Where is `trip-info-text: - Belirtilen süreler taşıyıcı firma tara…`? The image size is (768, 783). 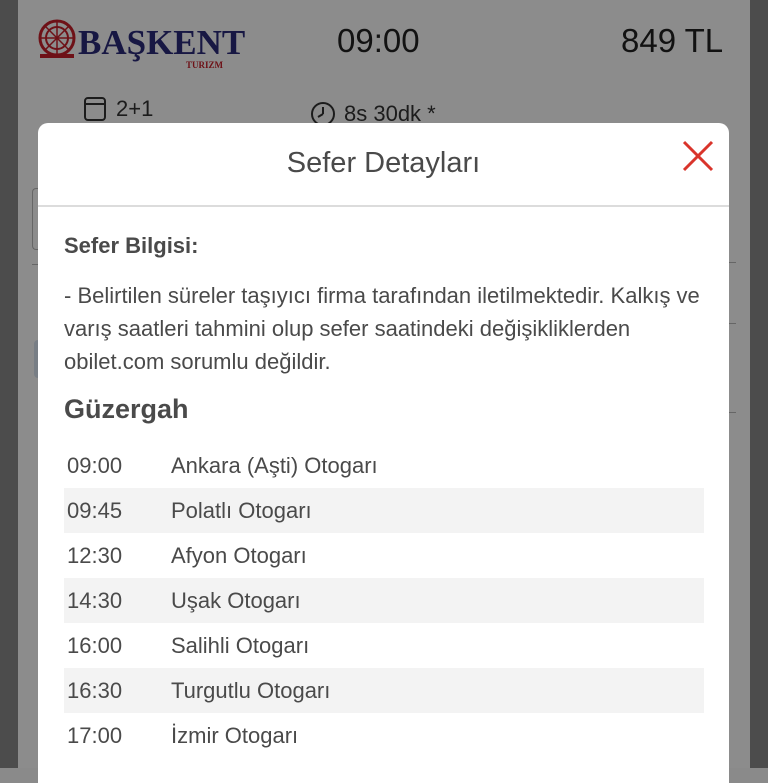 trip-info-text: - Belirtilen süreler taşıyıcı firma tara… is located at coordinates (382, 328).